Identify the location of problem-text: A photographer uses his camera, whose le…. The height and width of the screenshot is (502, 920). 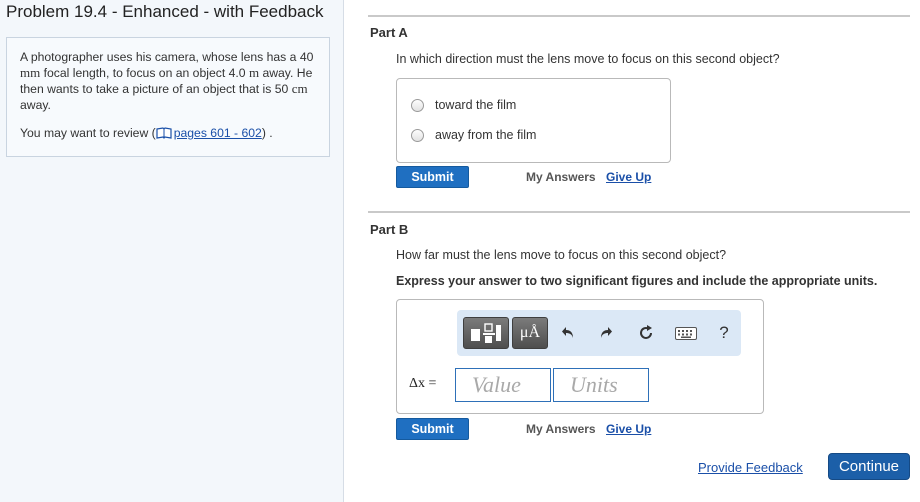
(167, 81).